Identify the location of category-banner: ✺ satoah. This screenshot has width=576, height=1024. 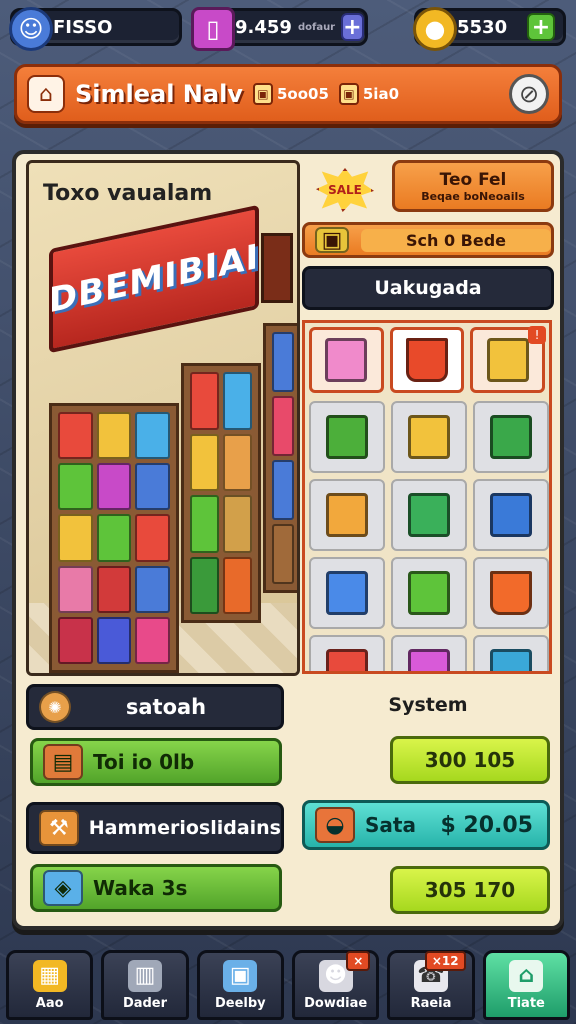
(155, 707).